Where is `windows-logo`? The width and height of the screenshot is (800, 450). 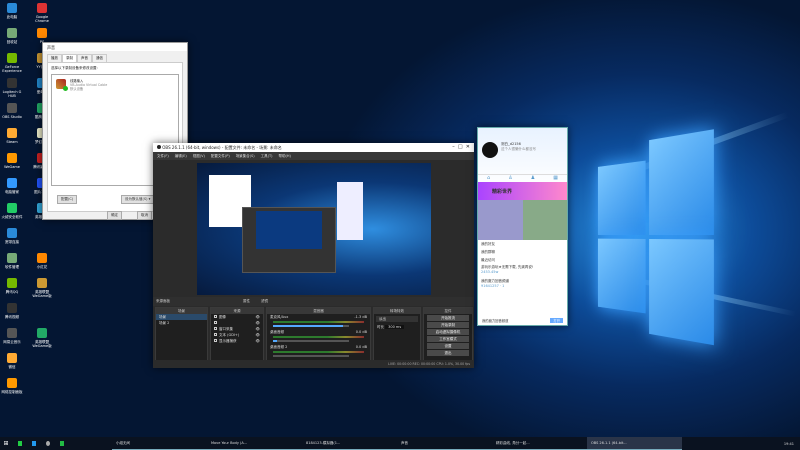 windows-logo is located at coordinates (655, 237).